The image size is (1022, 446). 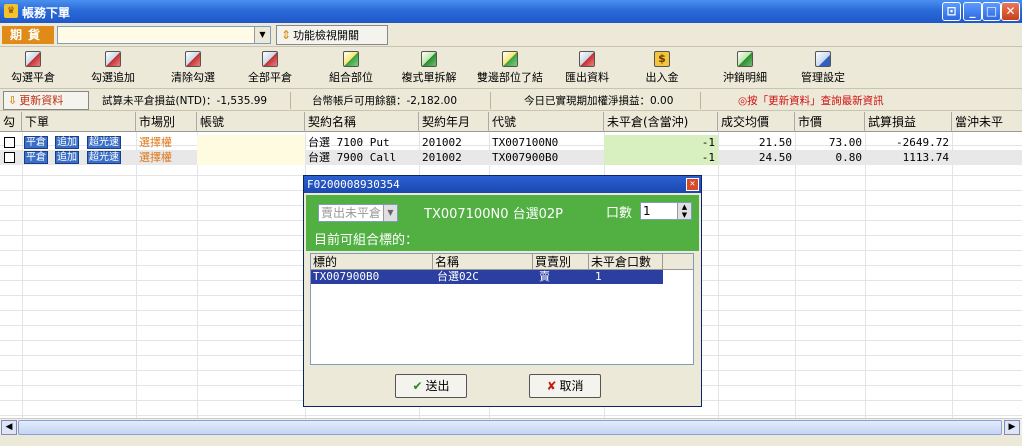 What do you see at coordinates (1010, 11) in the screenshot?
I see `close-button: ✕` at bounding box center [1010, 11].